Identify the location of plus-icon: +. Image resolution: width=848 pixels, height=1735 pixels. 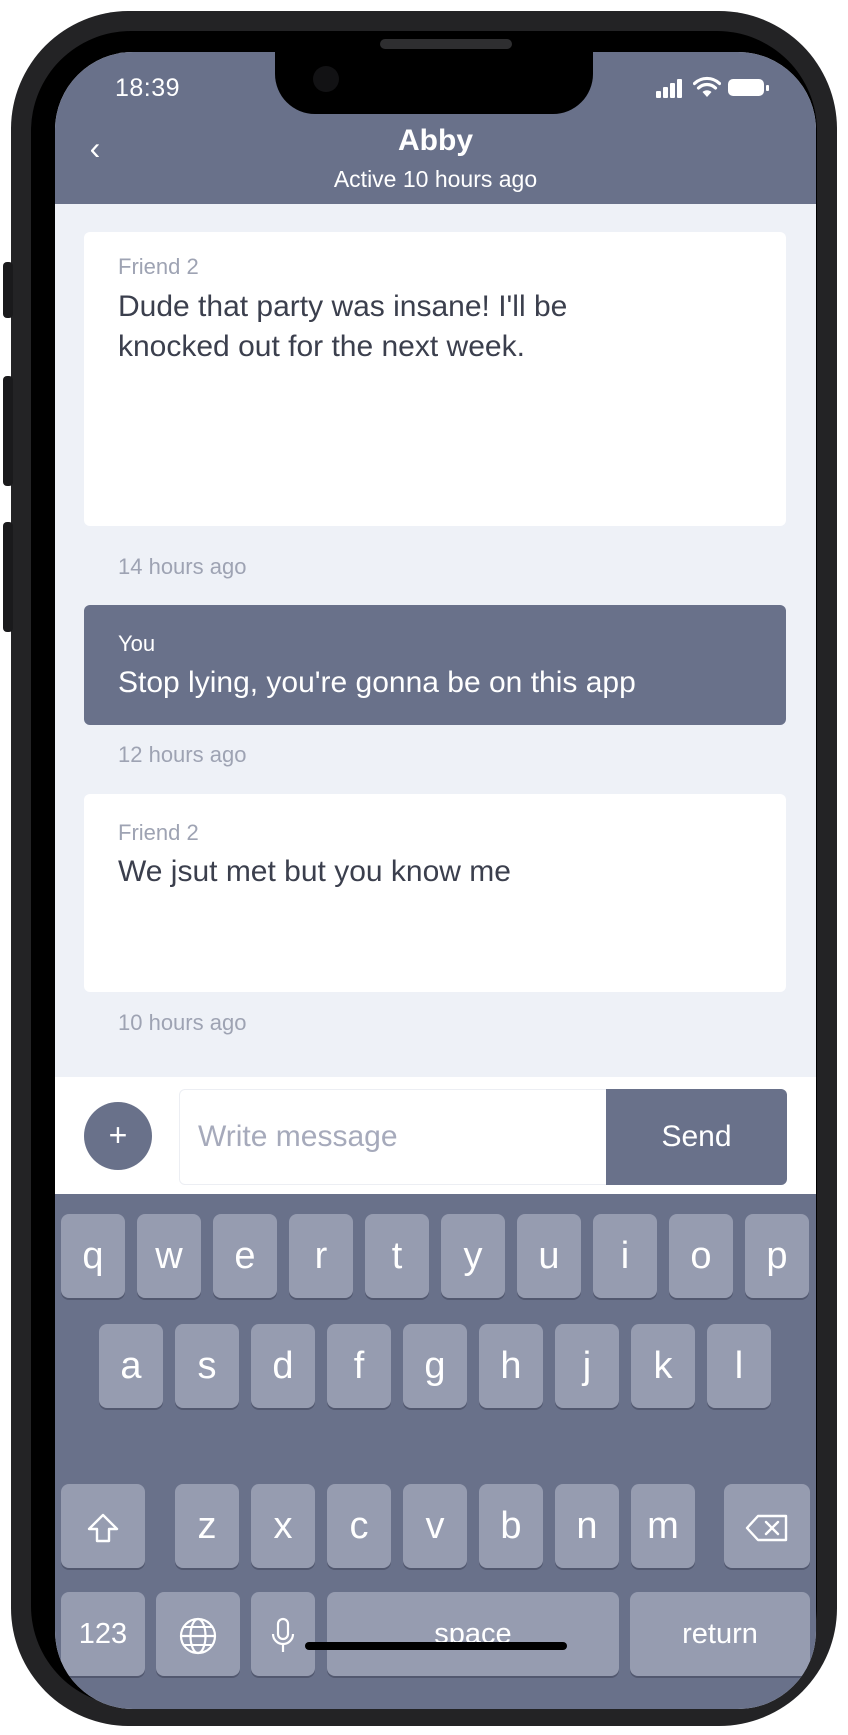
(118, 1135).